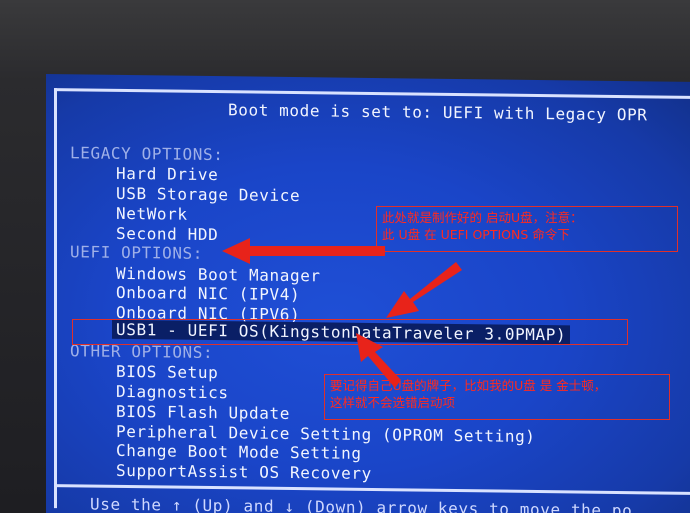 The width and height of the screenshot is (690, 513). Describe the element at coordinates (378, 360) in the screenshot. I see `arrow-up-left-icon` at that location.